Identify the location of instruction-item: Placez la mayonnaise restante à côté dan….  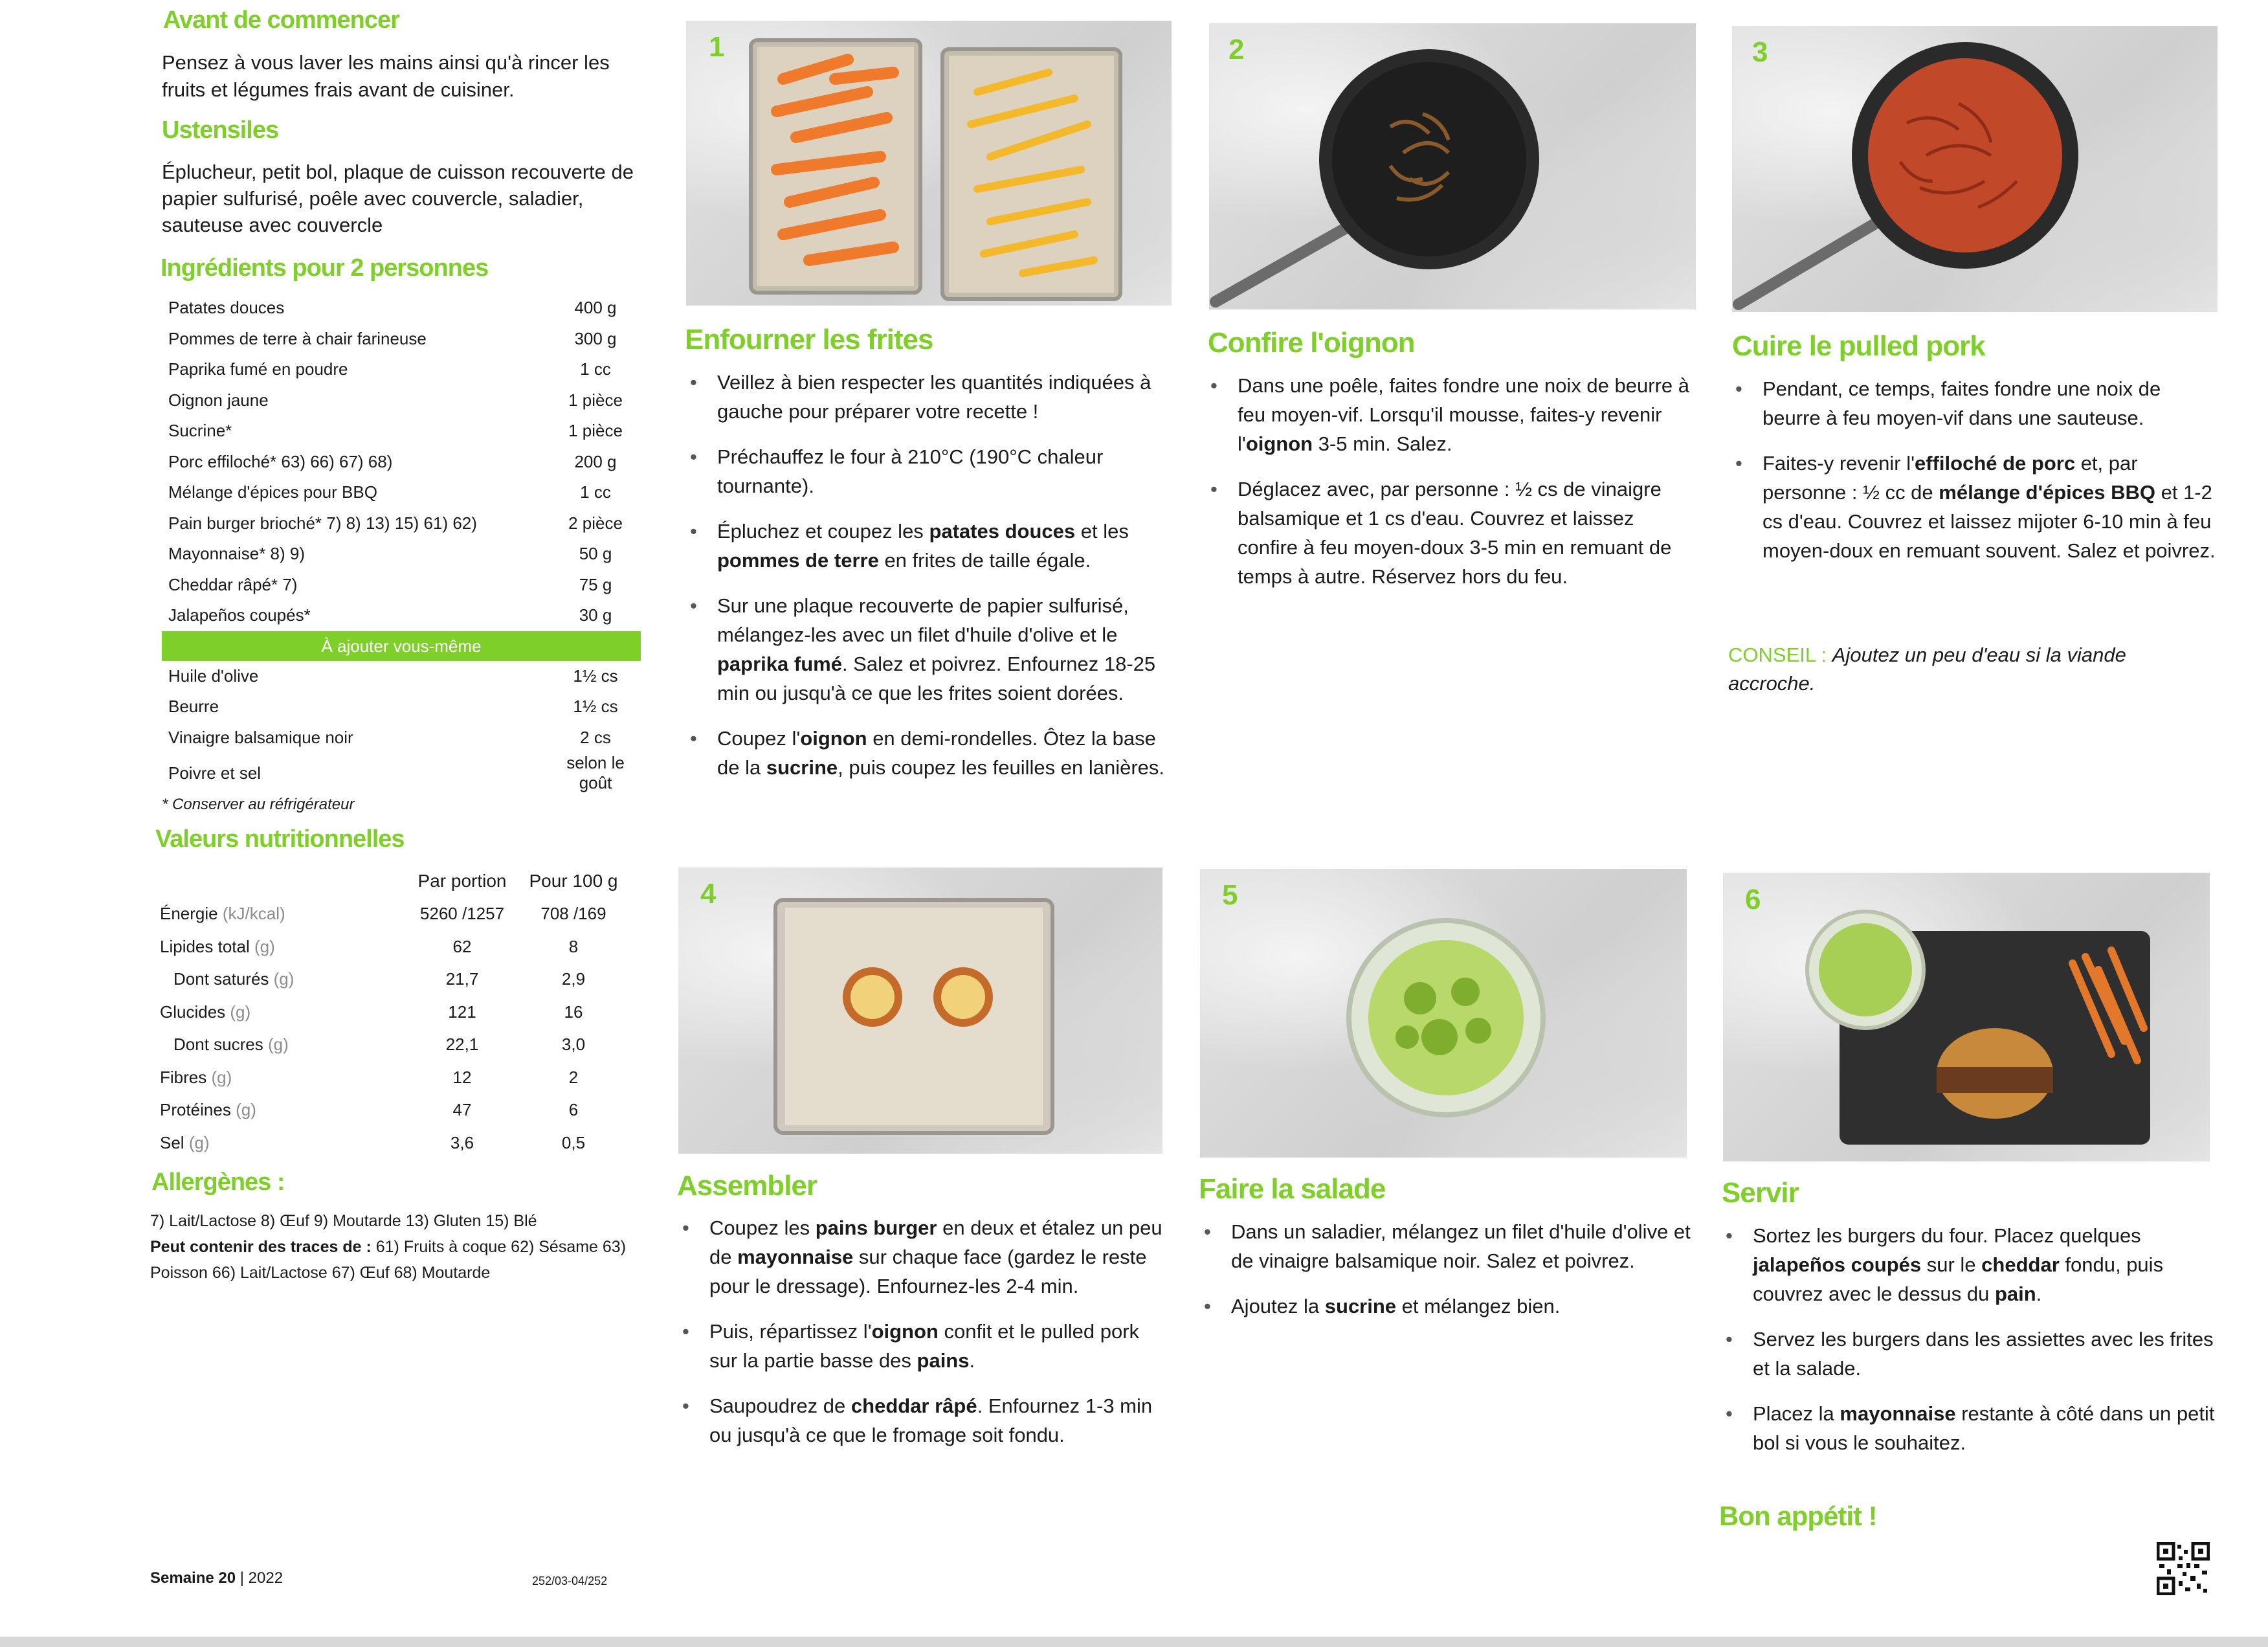
(1969, 1428).